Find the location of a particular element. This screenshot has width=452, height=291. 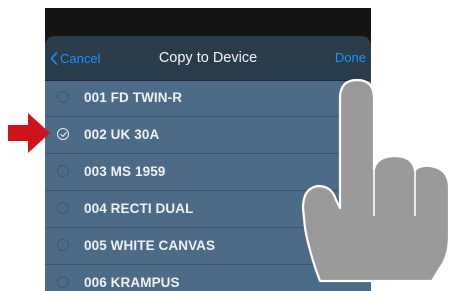

checkmark-circle-icon is located at coordinates (63, 134).